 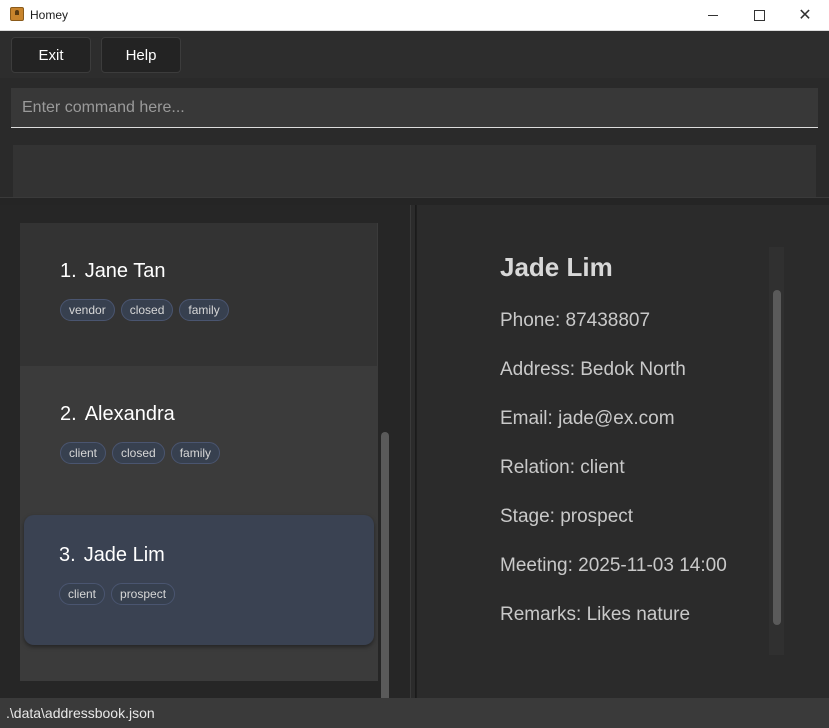 What do you see at coordinates (414, 171) in the screenshot?
I see `result-display` at bounding box center [414, 171].